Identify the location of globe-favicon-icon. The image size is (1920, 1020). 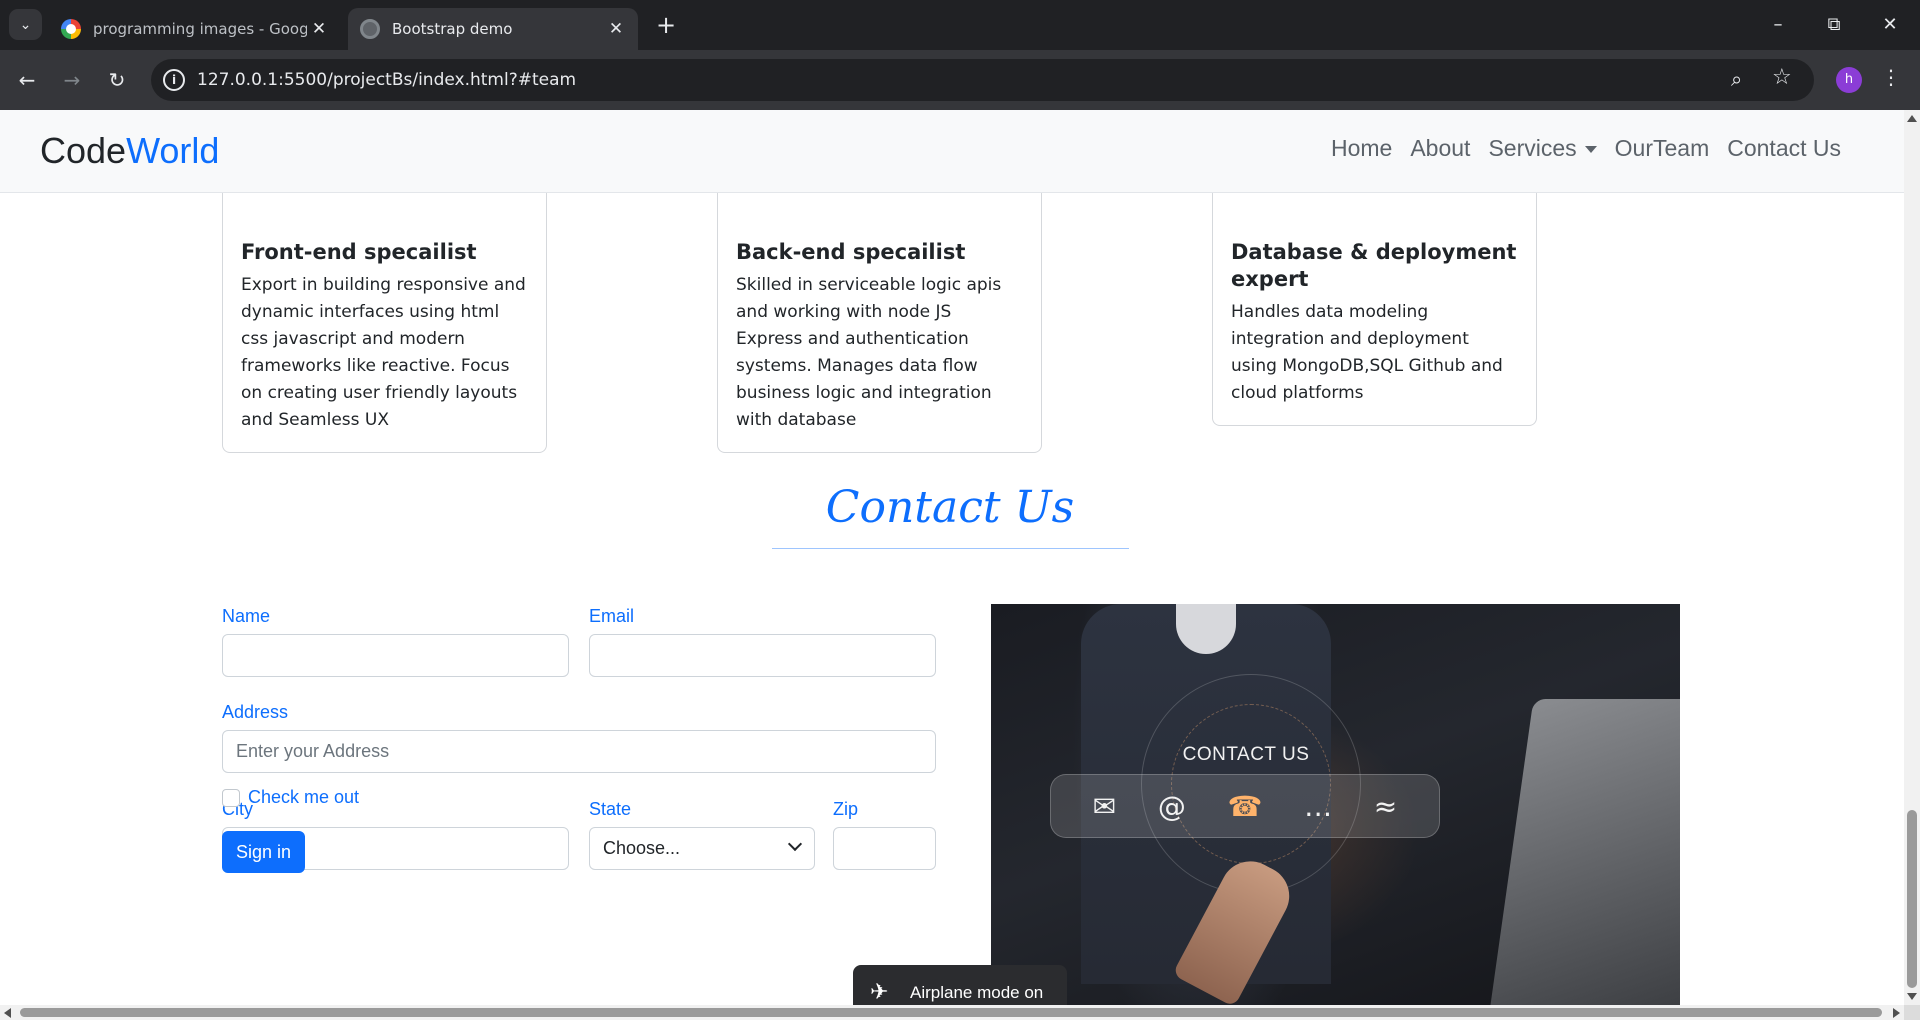
(370, 29).